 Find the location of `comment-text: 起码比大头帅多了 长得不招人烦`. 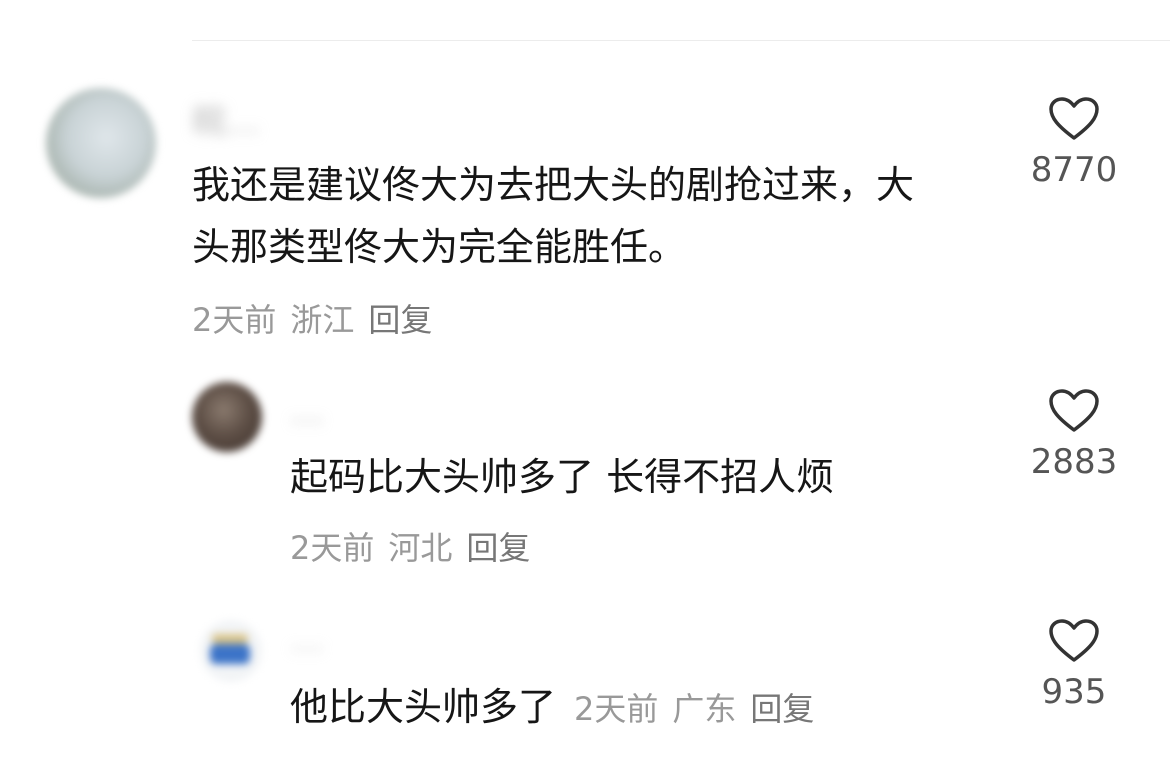

comment-text: 起码比大头帅多了 长得不招人烦 is located at coordinates (562, 477).